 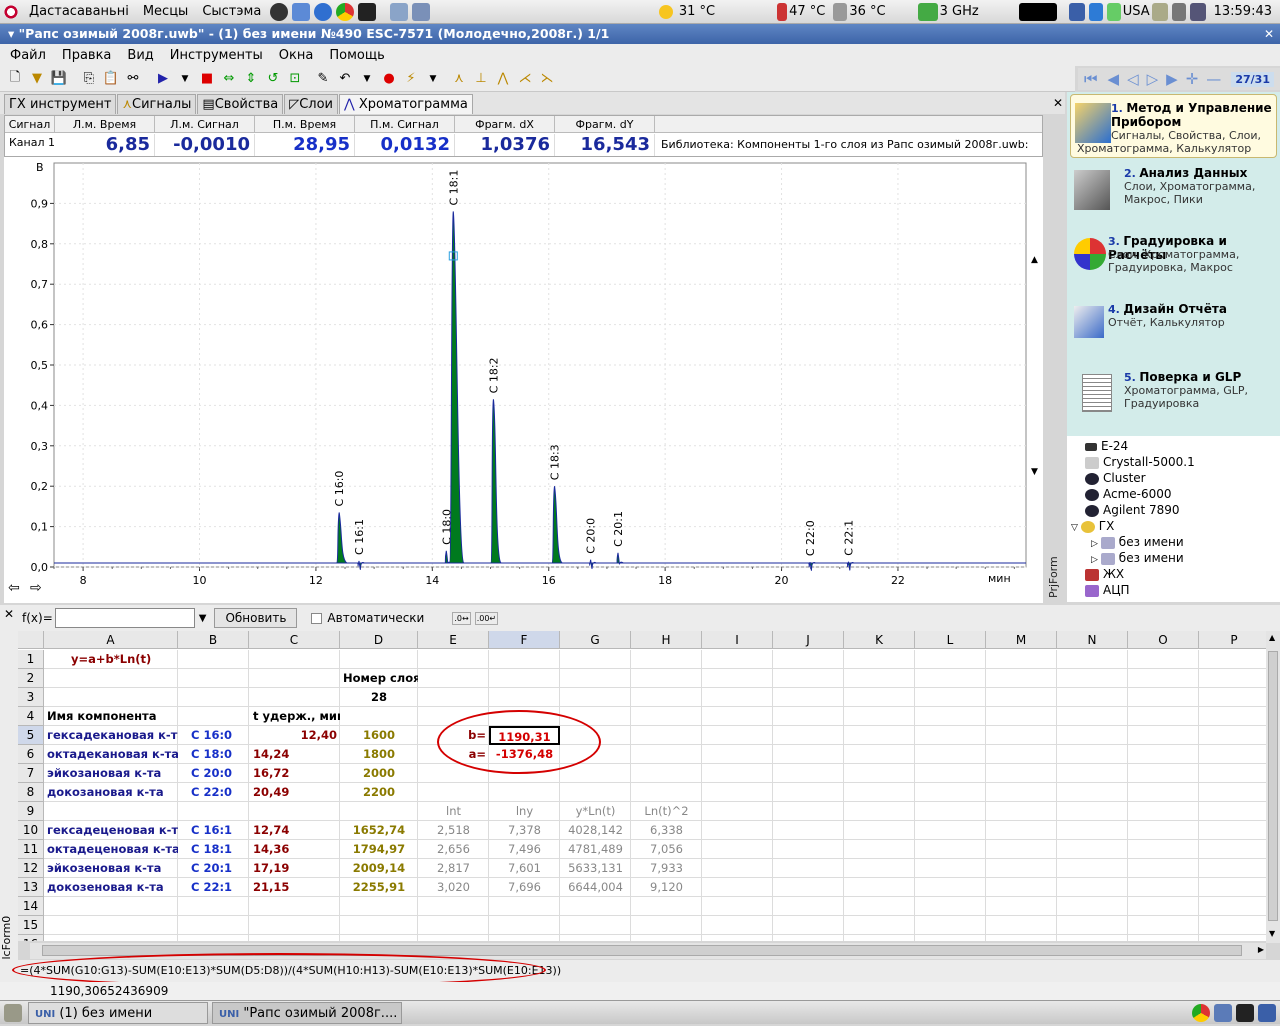 What do you see at coordinates (31, 925) in the screenshot?
I see `row-header-15: 15` at bounding box center [31, 925].